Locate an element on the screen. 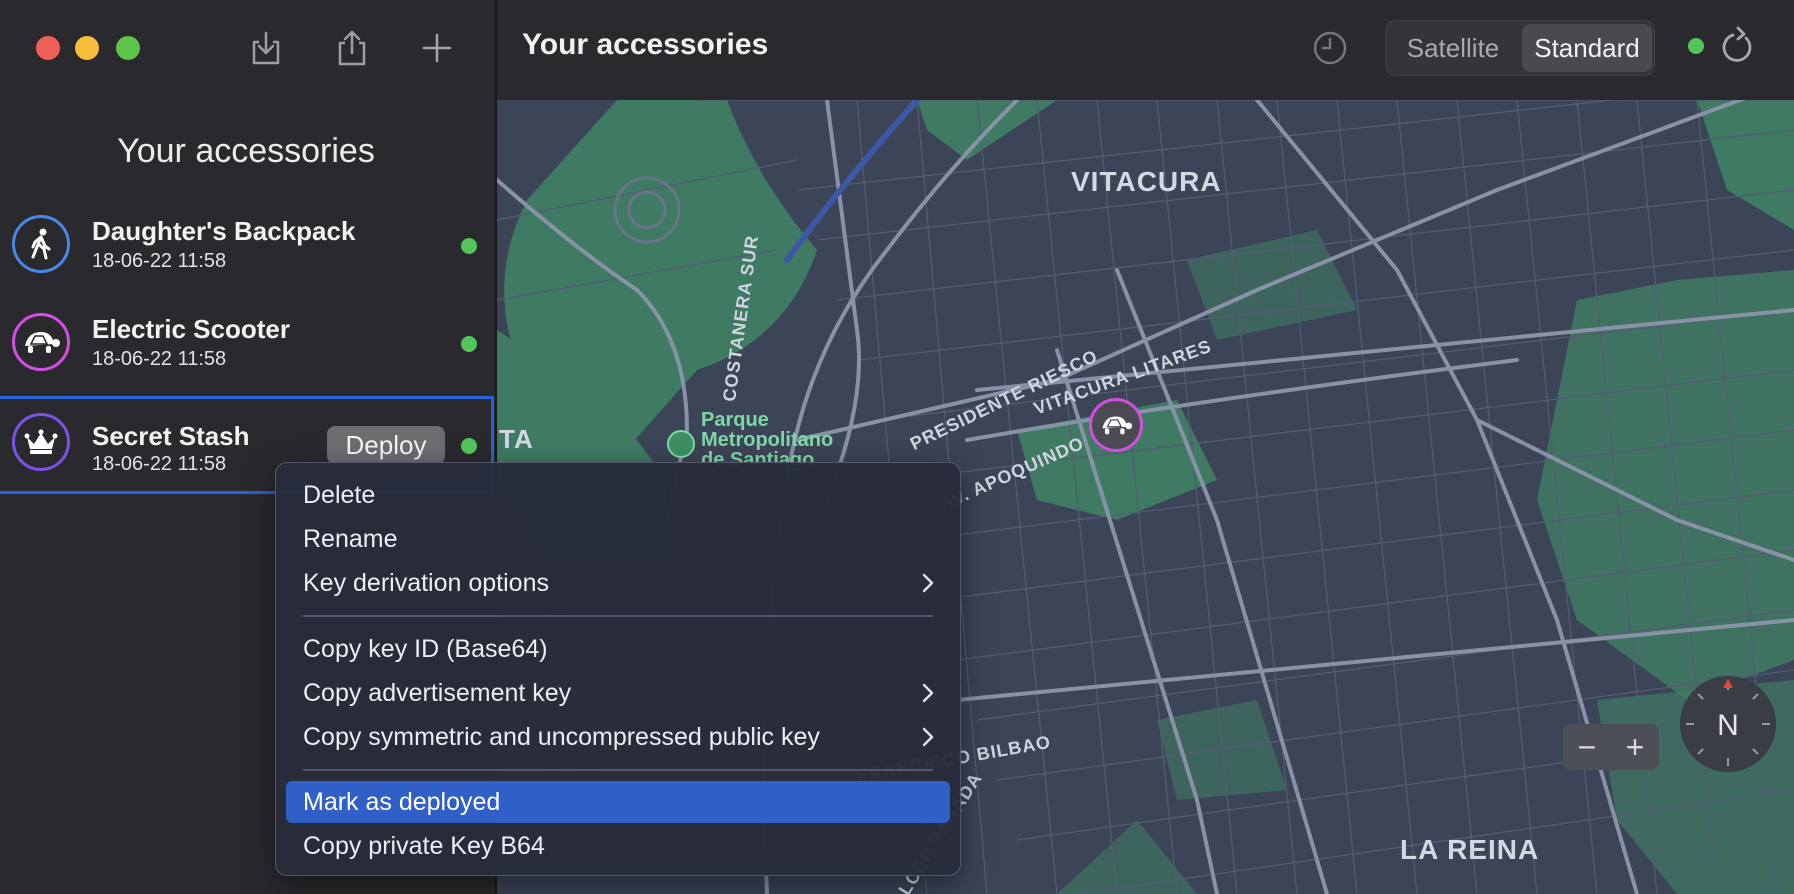 This screenshot has width=1794, height=894. zoom-control: − + is located at coordinates (1611, 747).